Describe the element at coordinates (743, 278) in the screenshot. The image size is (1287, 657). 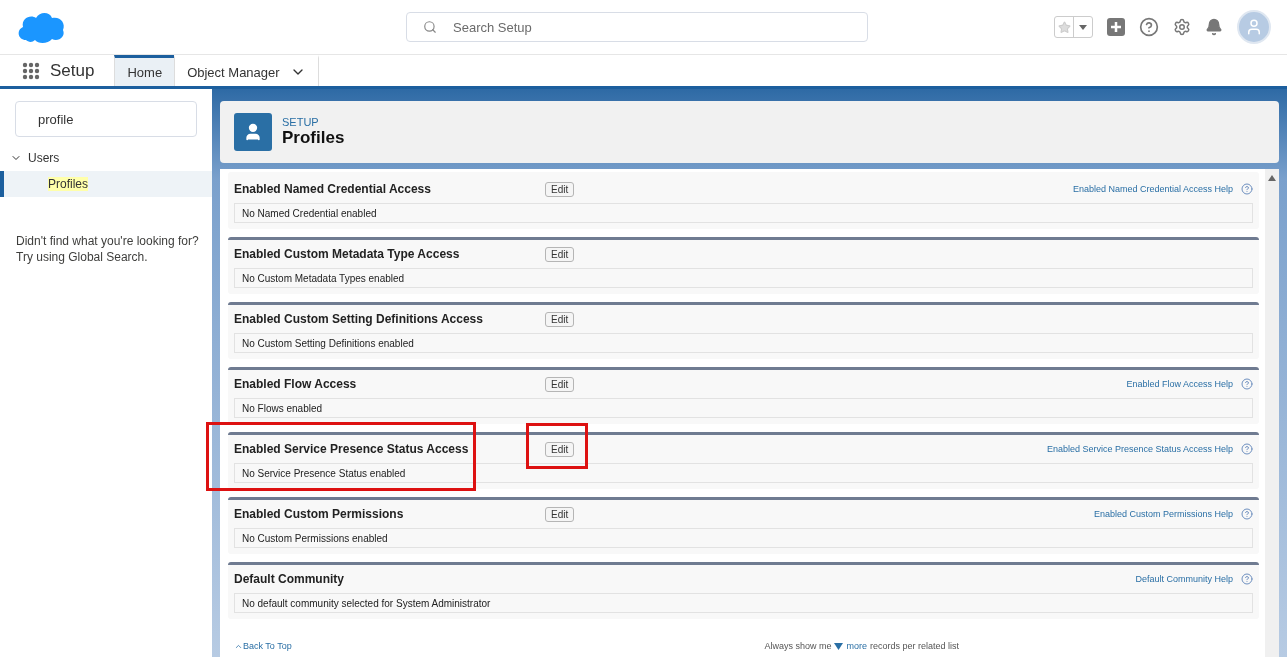
I see `section-text: No Custom Metadata Types enabled` at that location.